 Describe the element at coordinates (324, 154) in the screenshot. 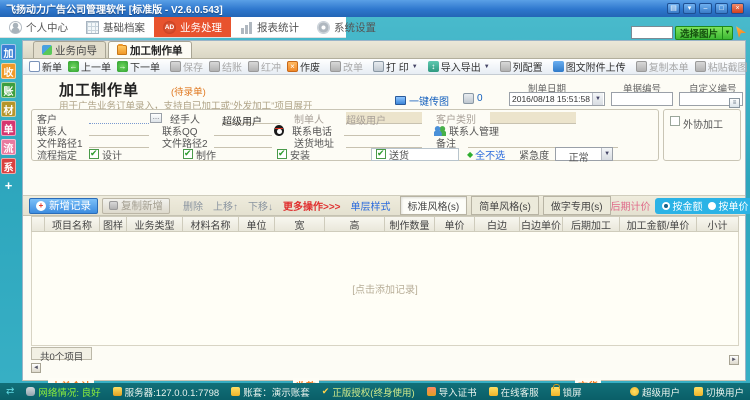

I see `process-install-option: 安装` at that location.